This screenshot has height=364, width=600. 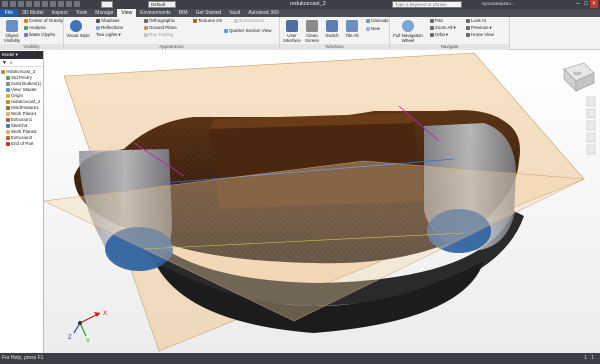 What do you see at coordinates (8, 84) in the screenshot?
I see `solid-bodies-icon` at bounding box center [8, 84].